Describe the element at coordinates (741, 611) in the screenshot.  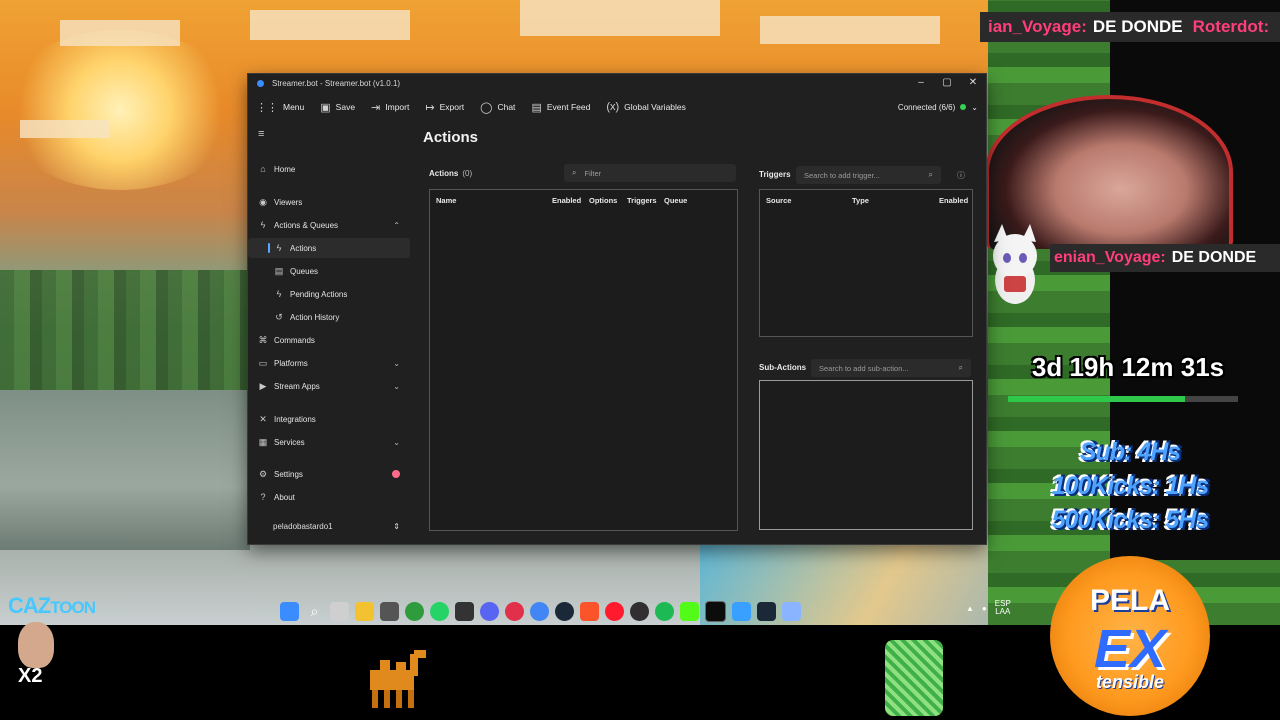
I see `window-icon` at that location.